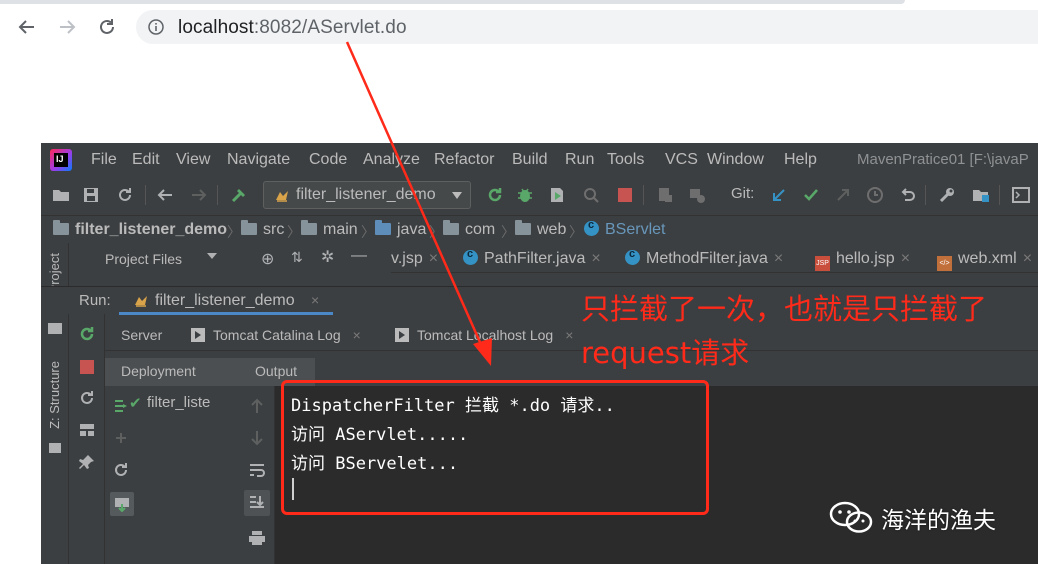 The height and width of the screenshot is (564, 1038). What do you see at coordinates (1021, 195) in the screenshot?
I see `terminal-window-icon` at bounding box center [1021, 195].